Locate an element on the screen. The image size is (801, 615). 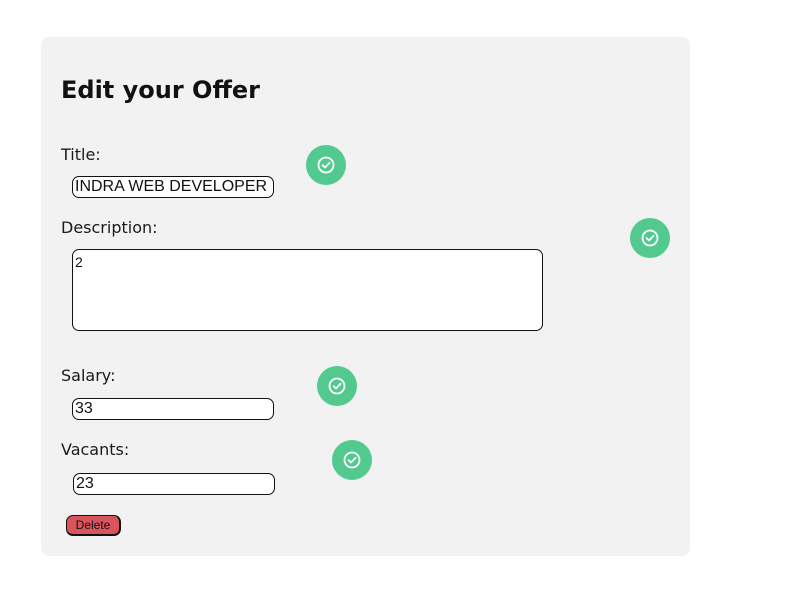
vacants-label: Vacants: is located at coordinates (95, 449).